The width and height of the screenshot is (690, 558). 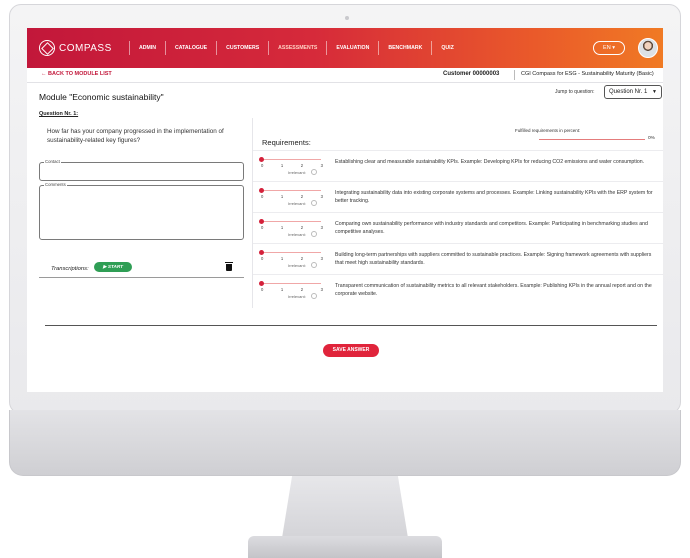 I want to click on chevron-down-icon: ▼, so click(x=654, y=92).